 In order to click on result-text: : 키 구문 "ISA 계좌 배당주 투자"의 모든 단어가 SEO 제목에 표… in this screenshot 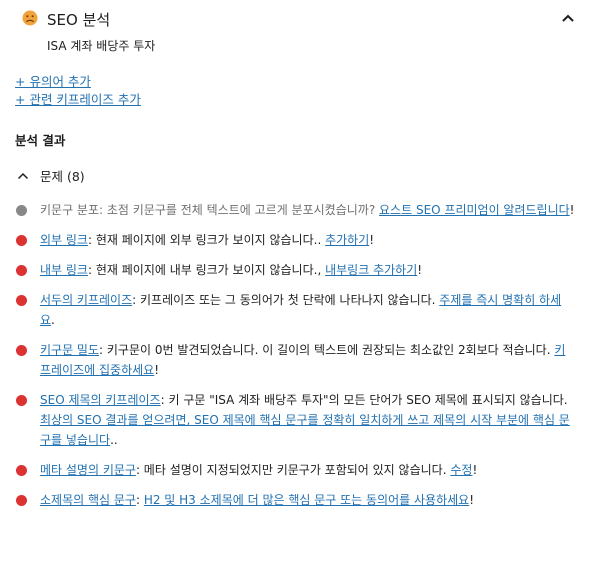, I will do `click(364, 400)`.